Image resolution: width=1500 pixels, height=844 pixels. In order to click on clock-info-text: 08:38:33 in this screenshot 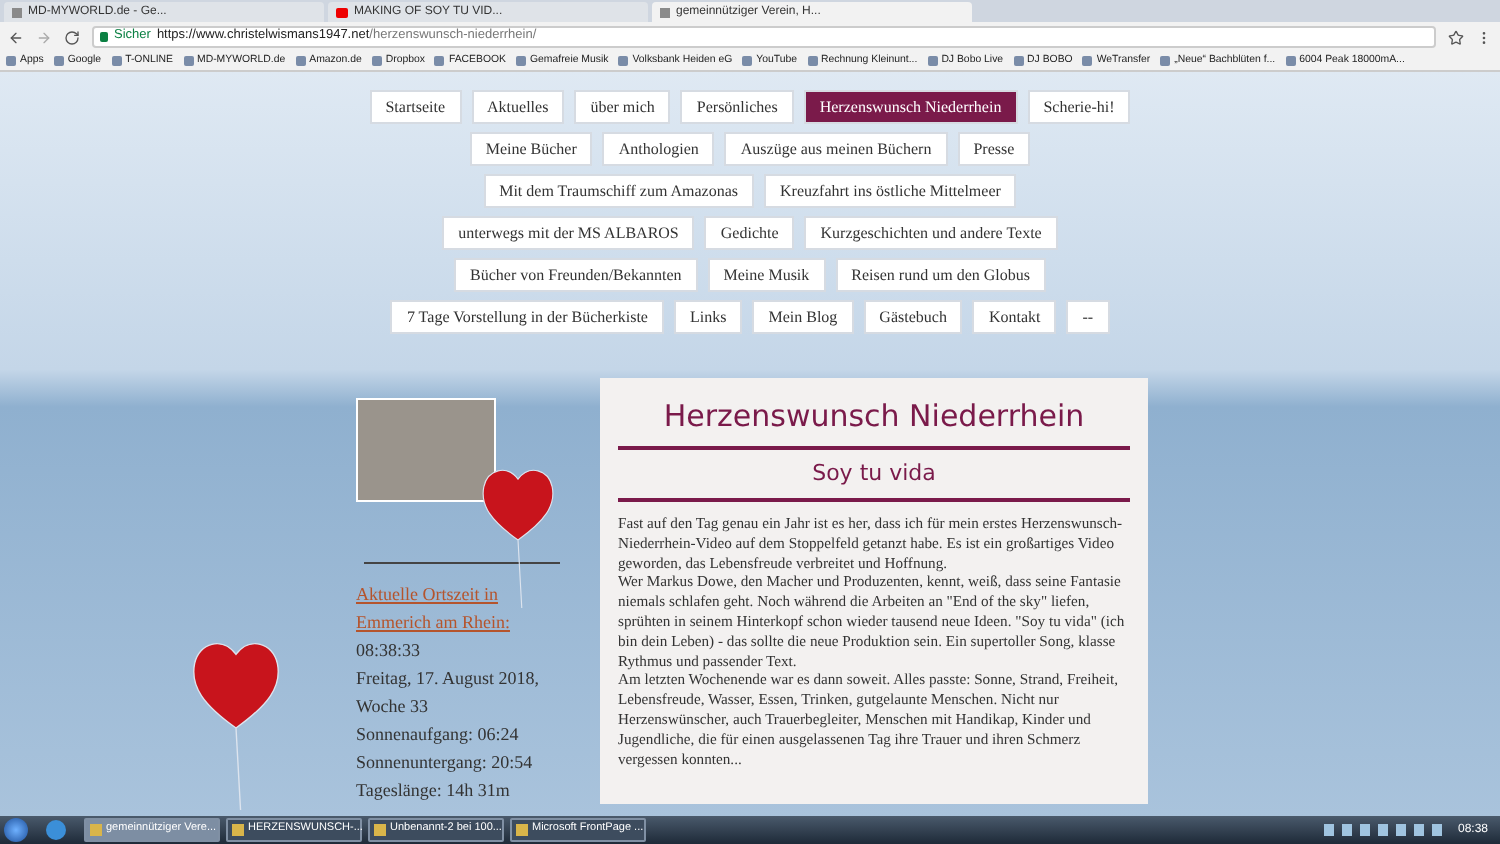, I will do `click(389, 651)`.